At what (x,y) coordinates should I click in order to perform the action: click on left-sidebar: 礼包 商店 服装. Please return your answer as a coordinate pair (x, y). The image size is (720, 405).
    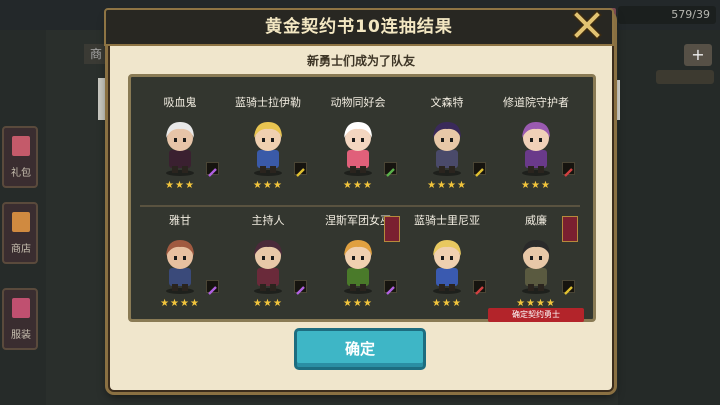
    Looking at the image, I should click on (23, 217).